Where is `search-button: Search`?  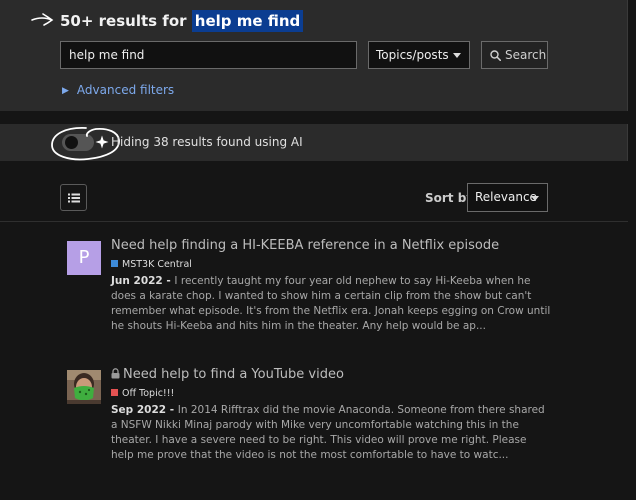
search-button: Search is located at coordinates (514, 55).